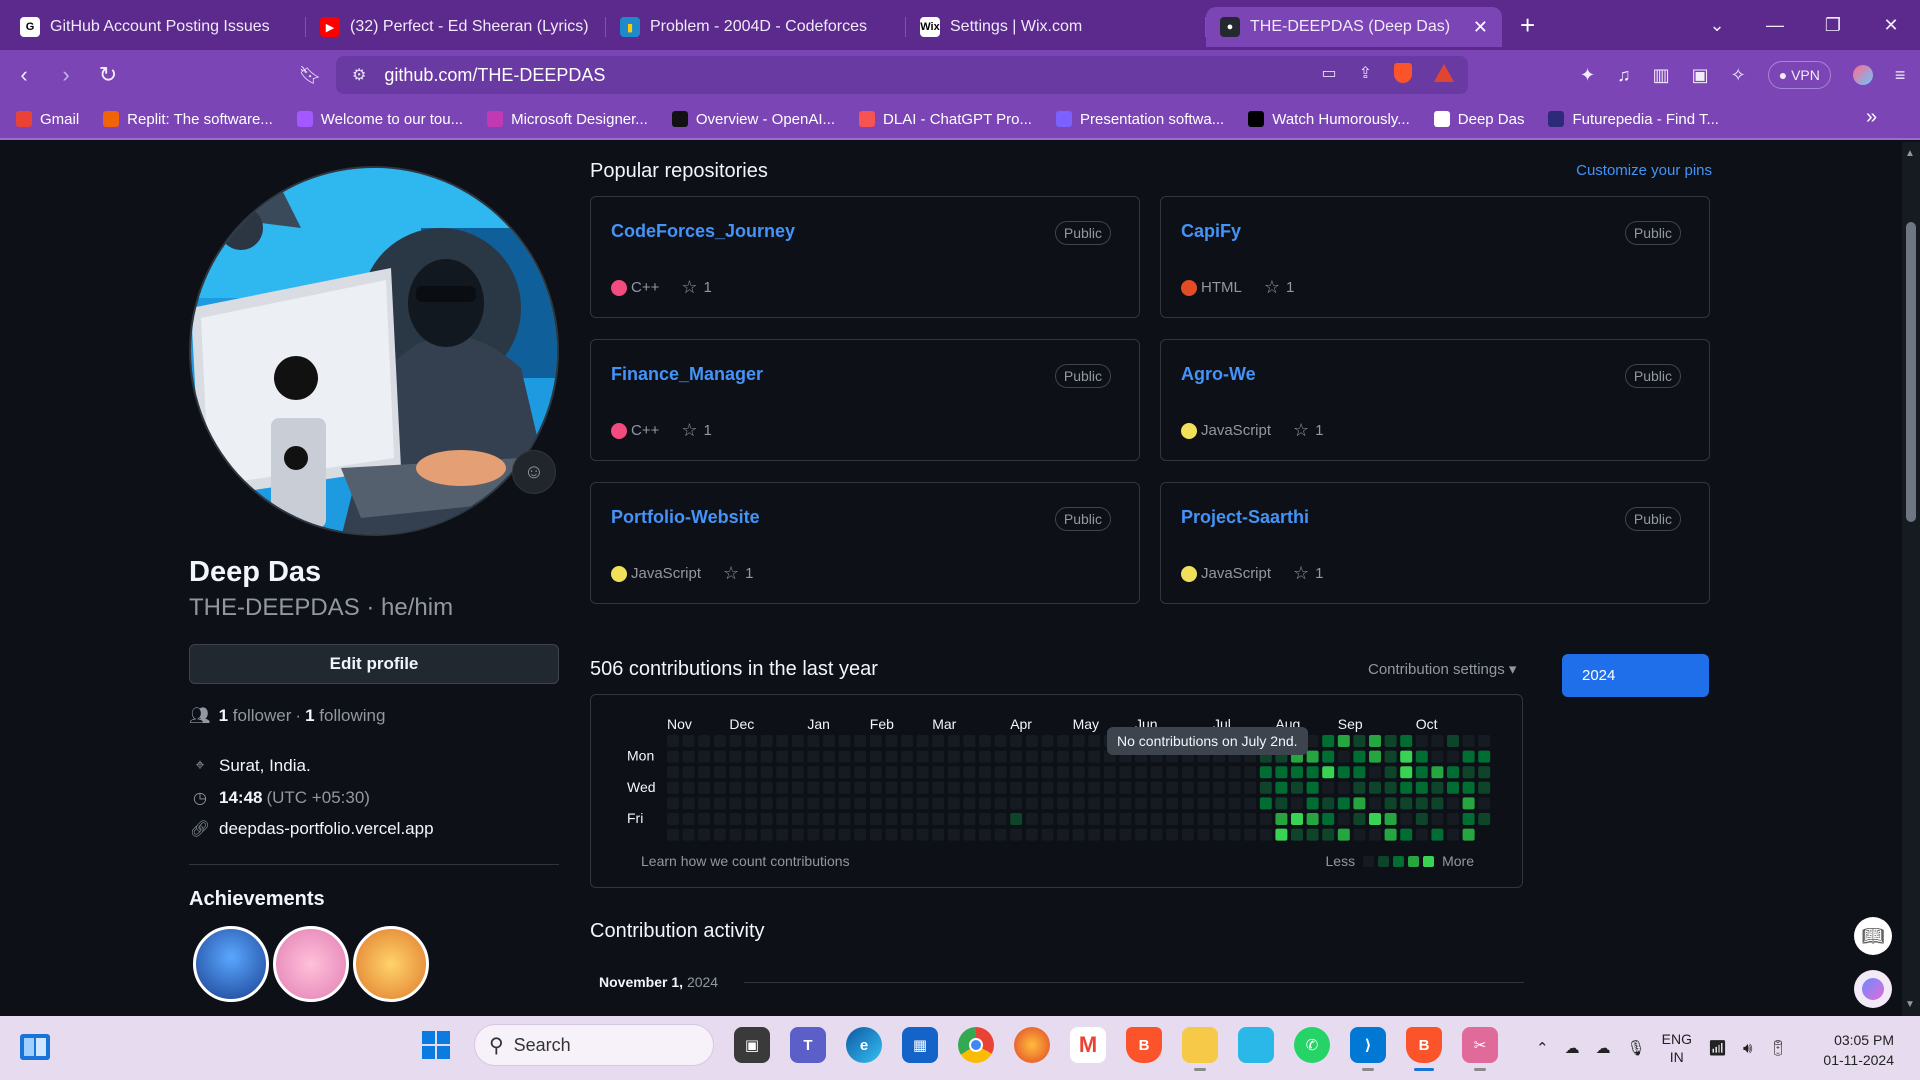  I want to click on url-field: ⚙ github.com/THE-DEEPDAS ▭ ⇪, so click(902, 75).